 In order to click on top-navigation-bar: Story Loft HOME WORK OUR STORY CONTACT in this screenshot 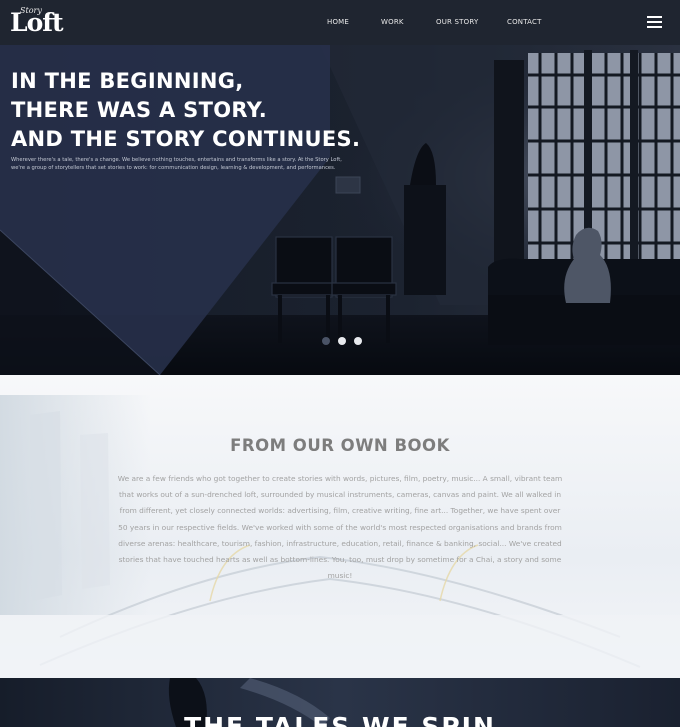, I will do `click(340, 22)`.